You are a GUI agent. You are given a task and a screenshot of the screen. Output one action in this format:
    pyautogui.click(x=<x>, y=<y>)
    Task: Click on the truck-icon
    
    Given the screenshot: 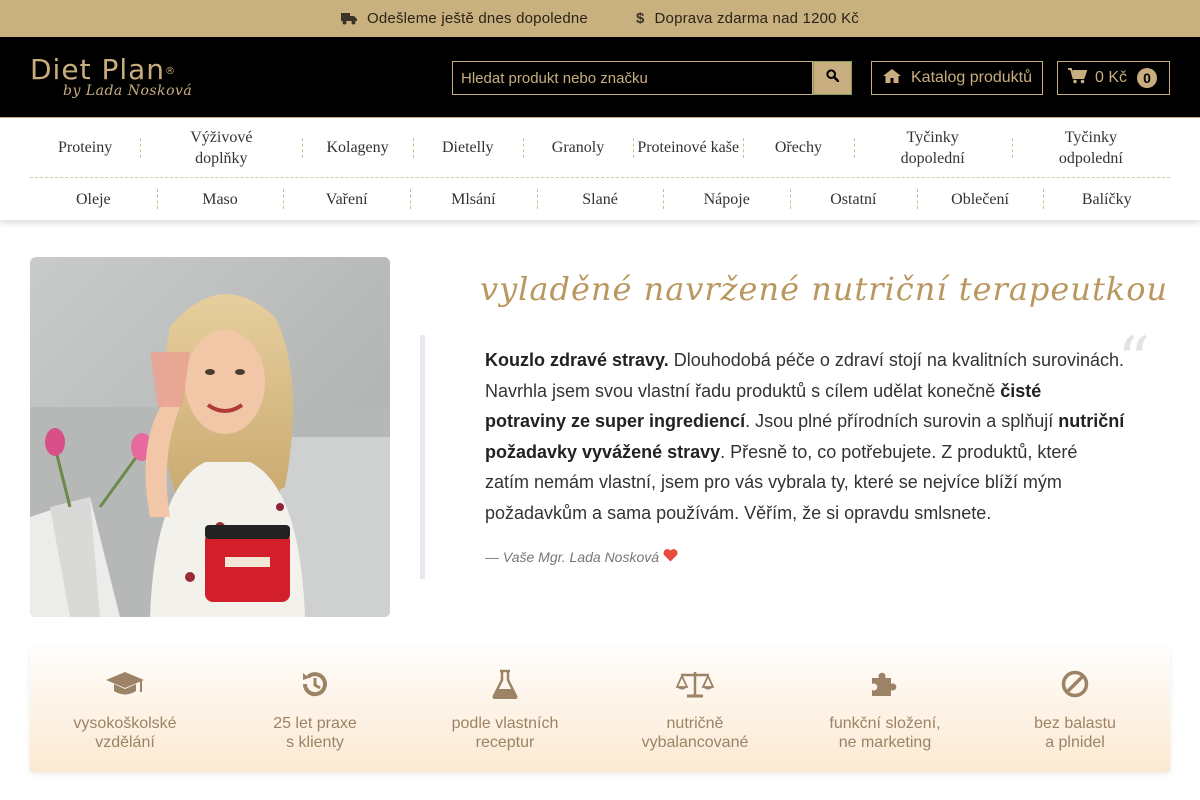 What is the action you would take?
    pyautogui.click(x=349, y=18)
    